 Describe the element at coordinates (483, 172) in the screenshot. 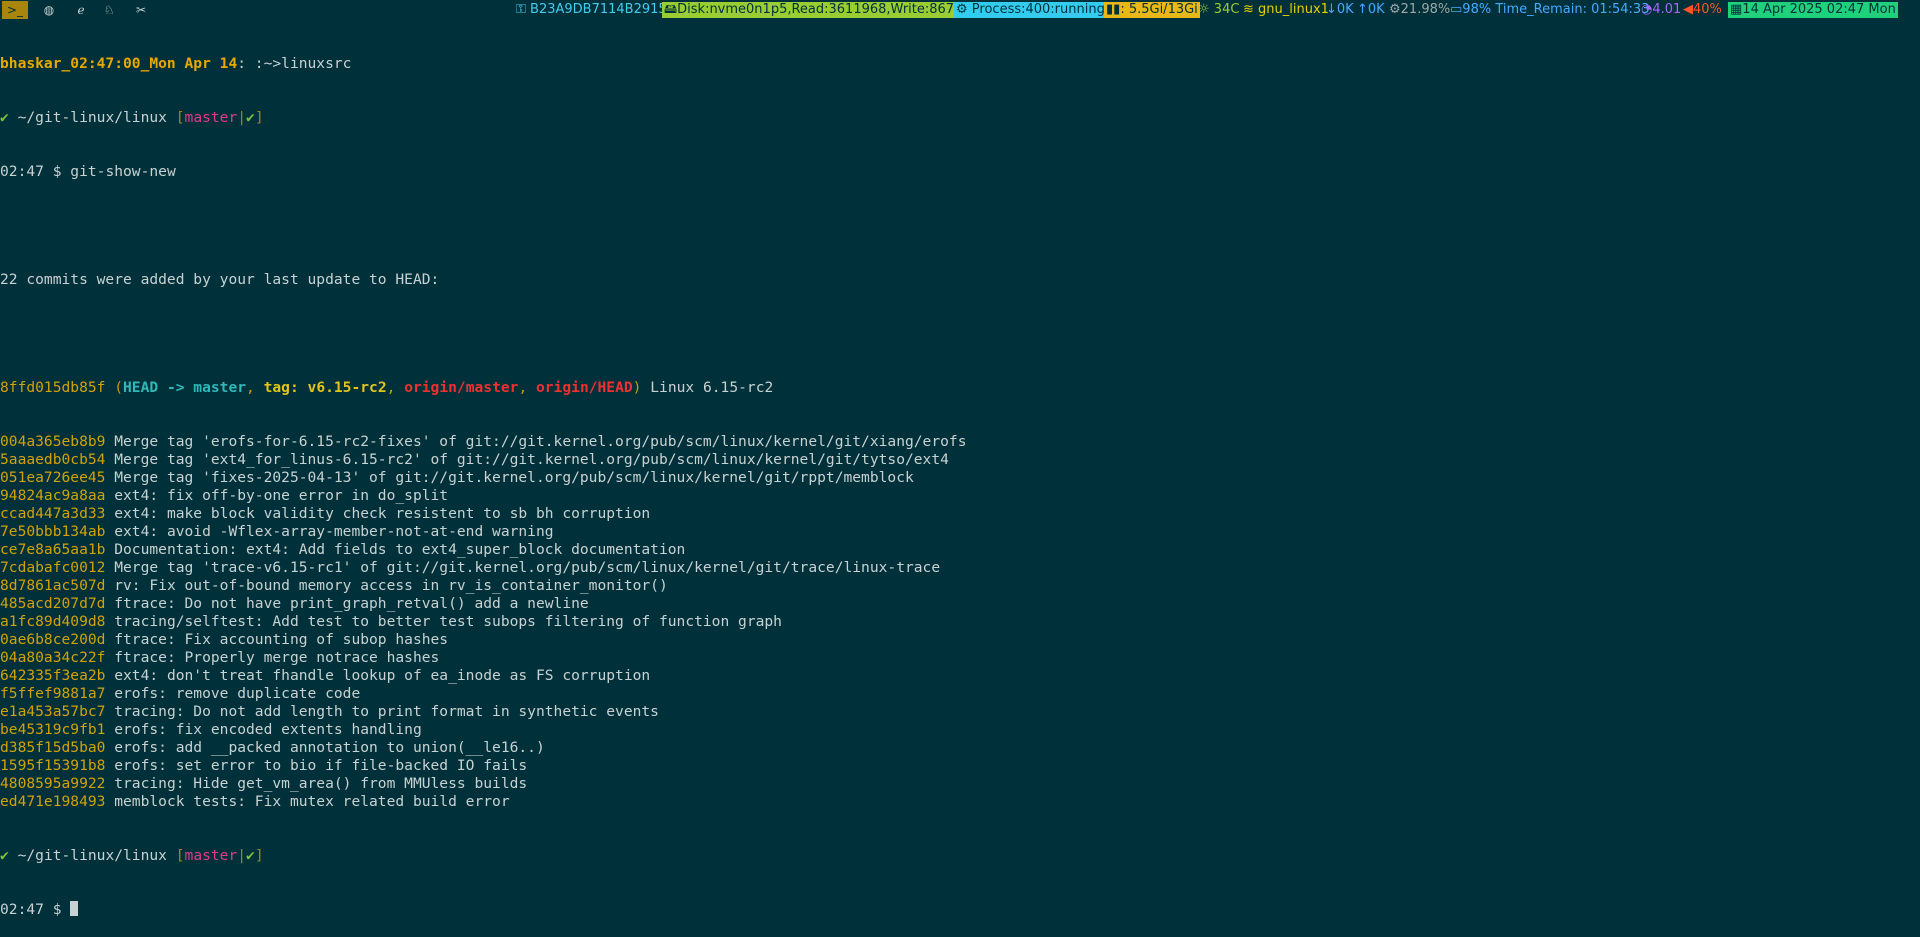

I see `command-line: 02:47 $ git-show-new` at that location.